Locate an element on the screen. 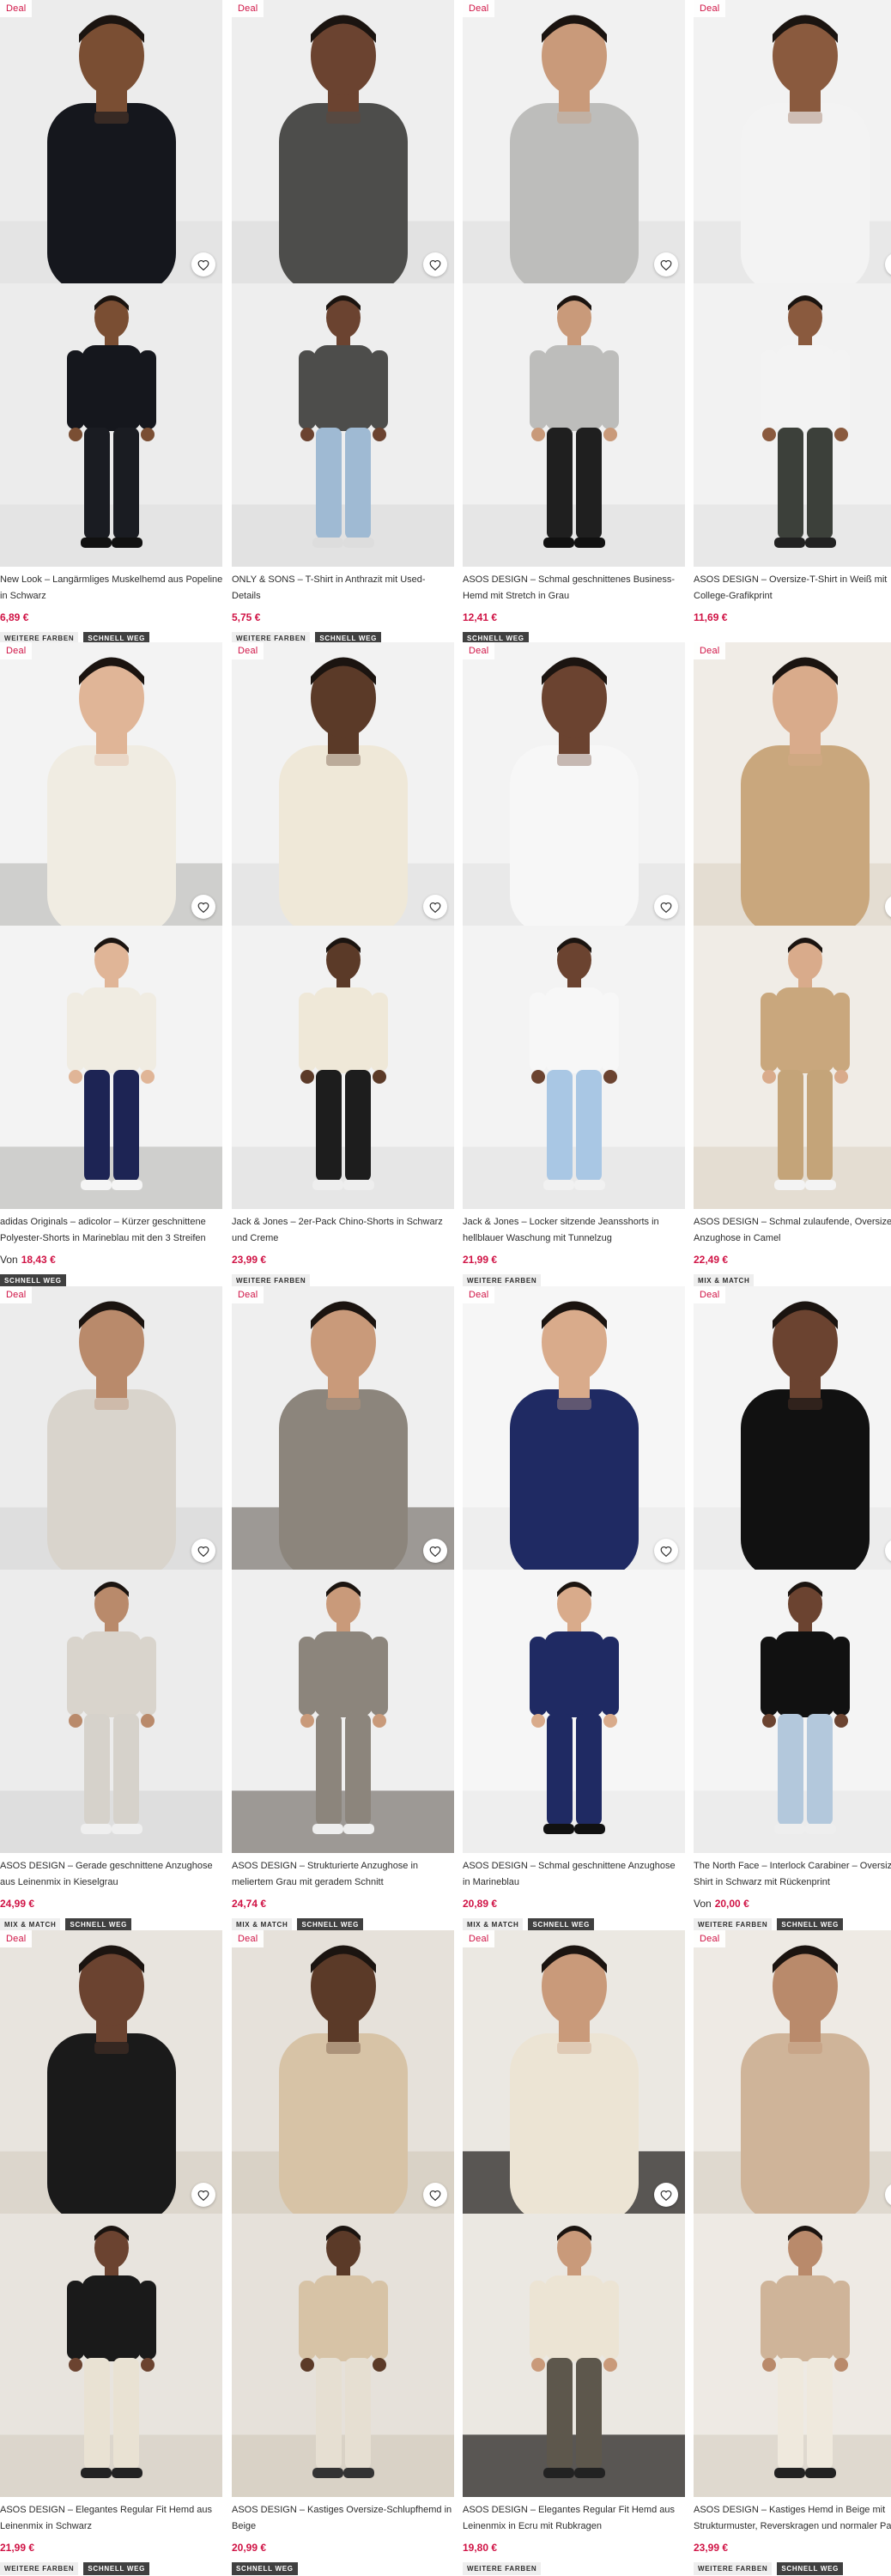 The image size is (891, 2576). product-title-line-2: in Marineblau is located at coordinates (574, 1882).